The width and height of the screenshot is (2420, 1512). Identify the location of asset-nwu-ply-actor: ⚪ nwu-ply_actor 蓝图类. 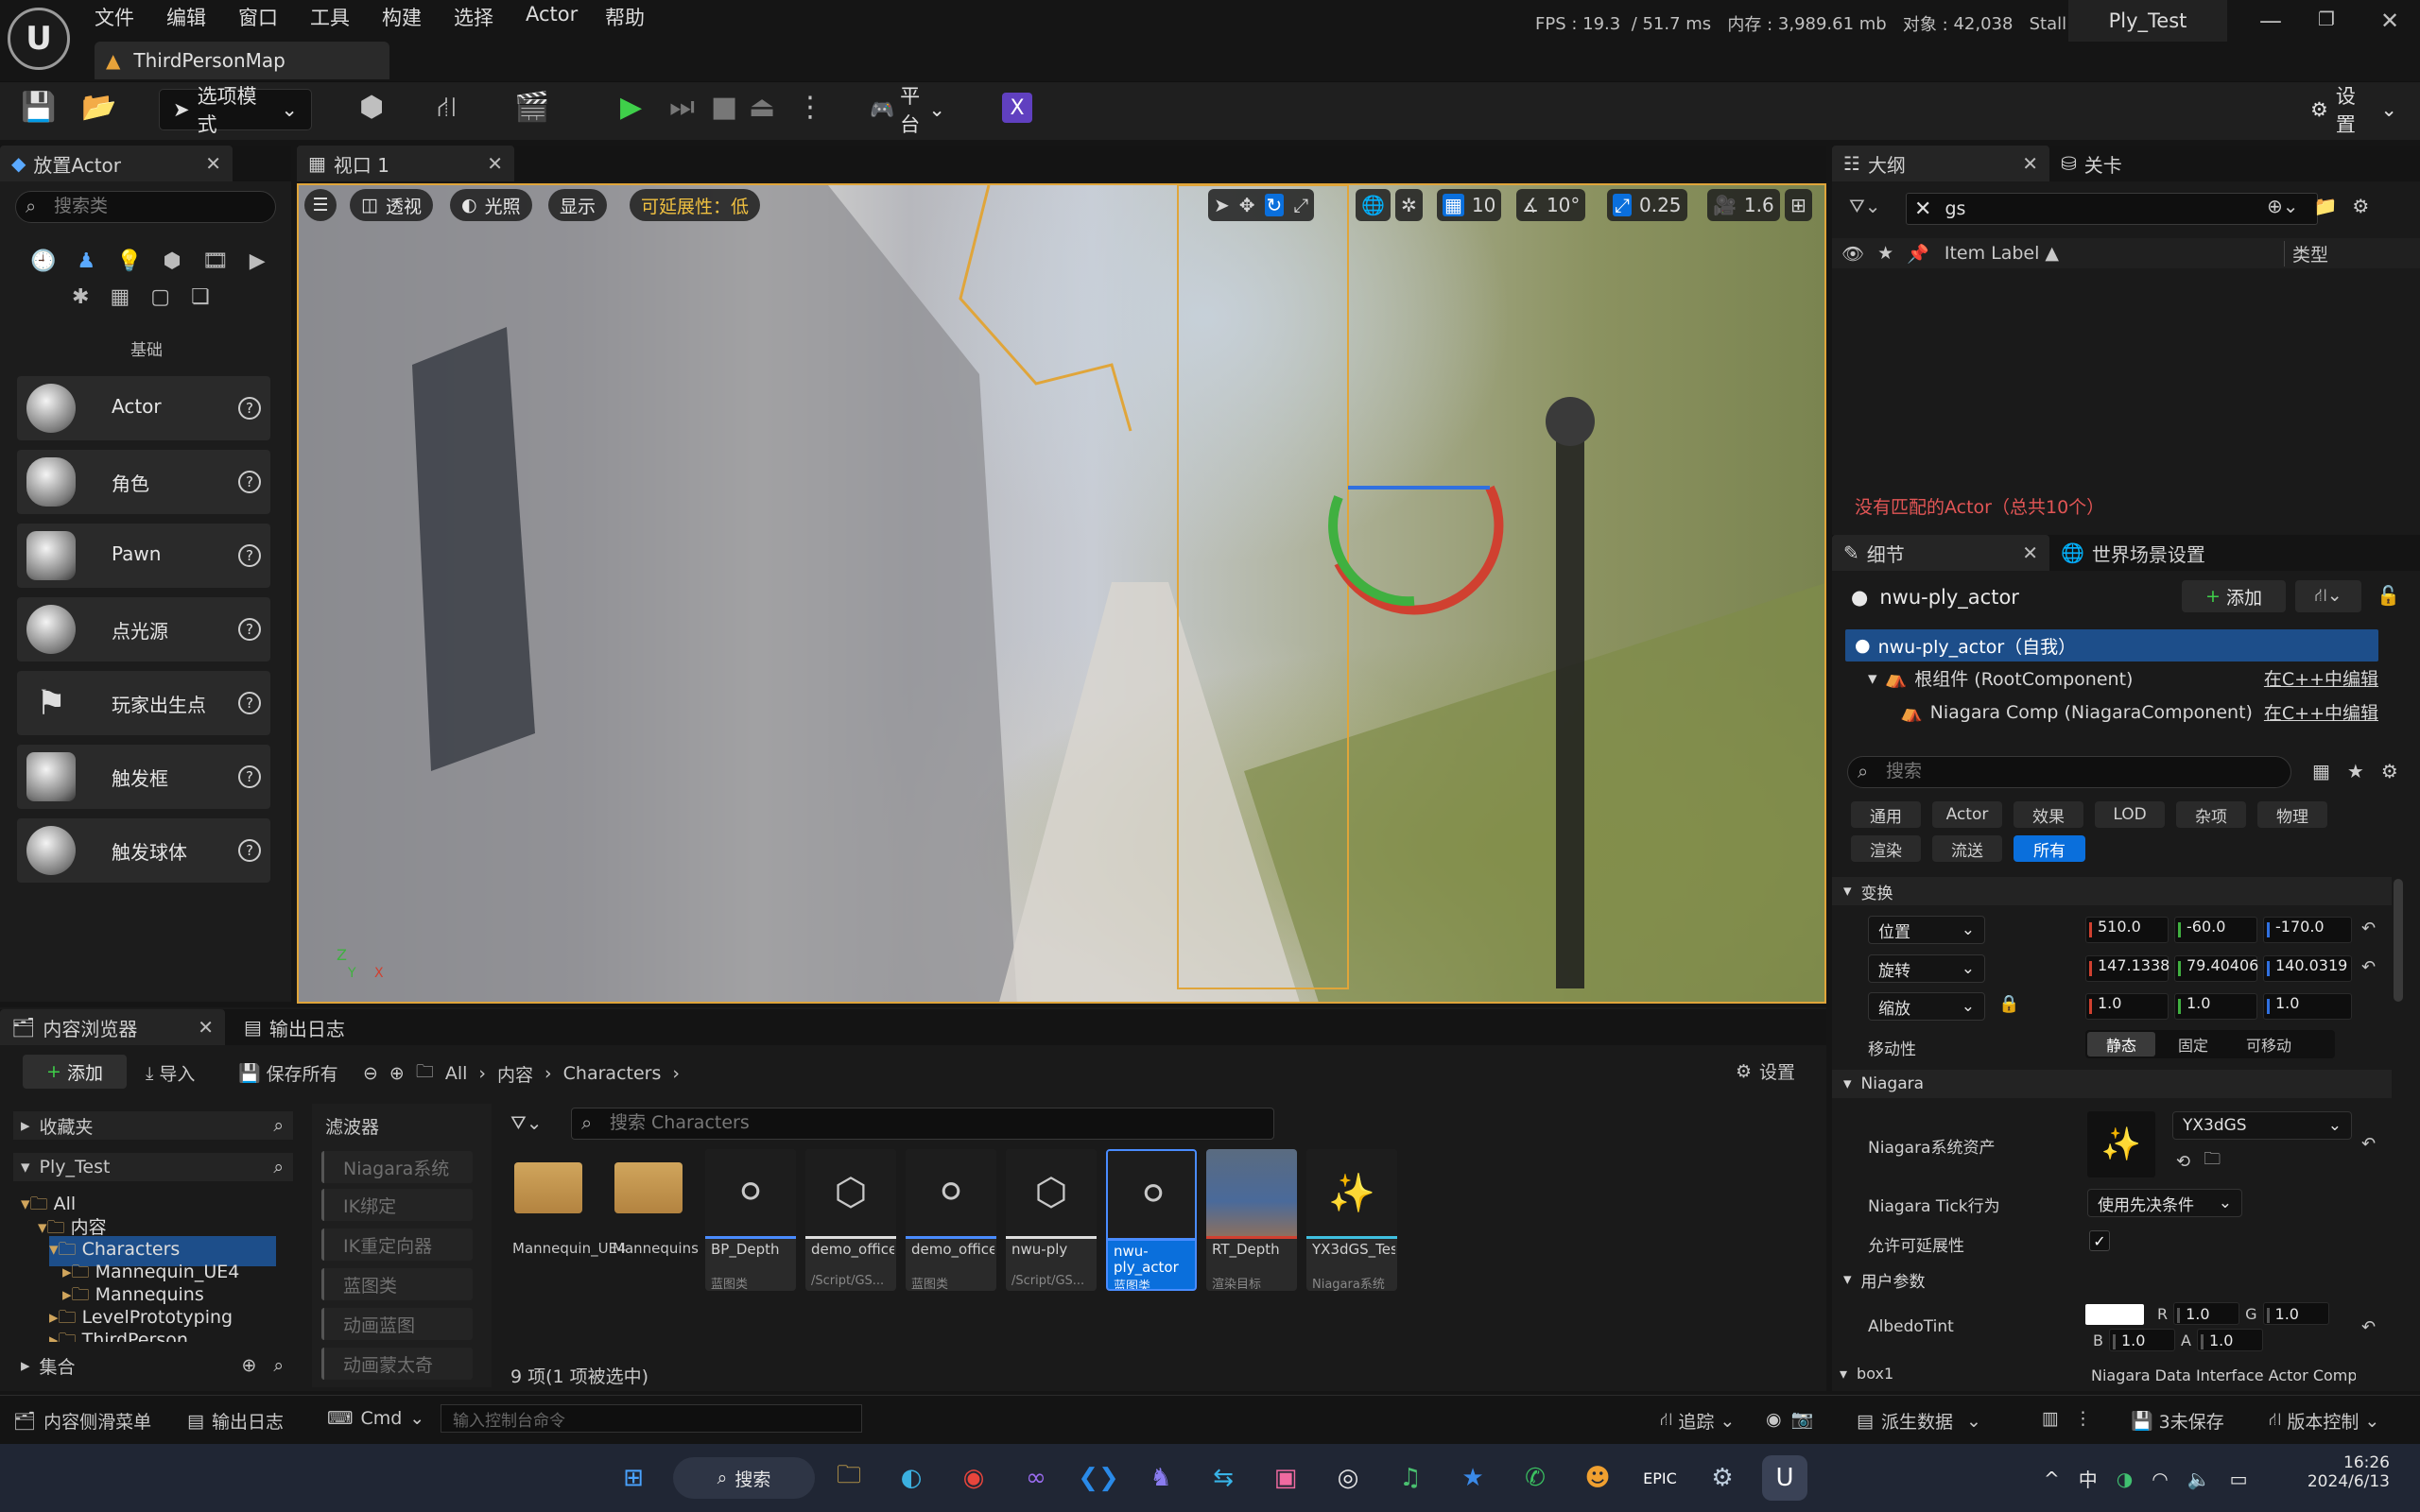
(1151, 1220).